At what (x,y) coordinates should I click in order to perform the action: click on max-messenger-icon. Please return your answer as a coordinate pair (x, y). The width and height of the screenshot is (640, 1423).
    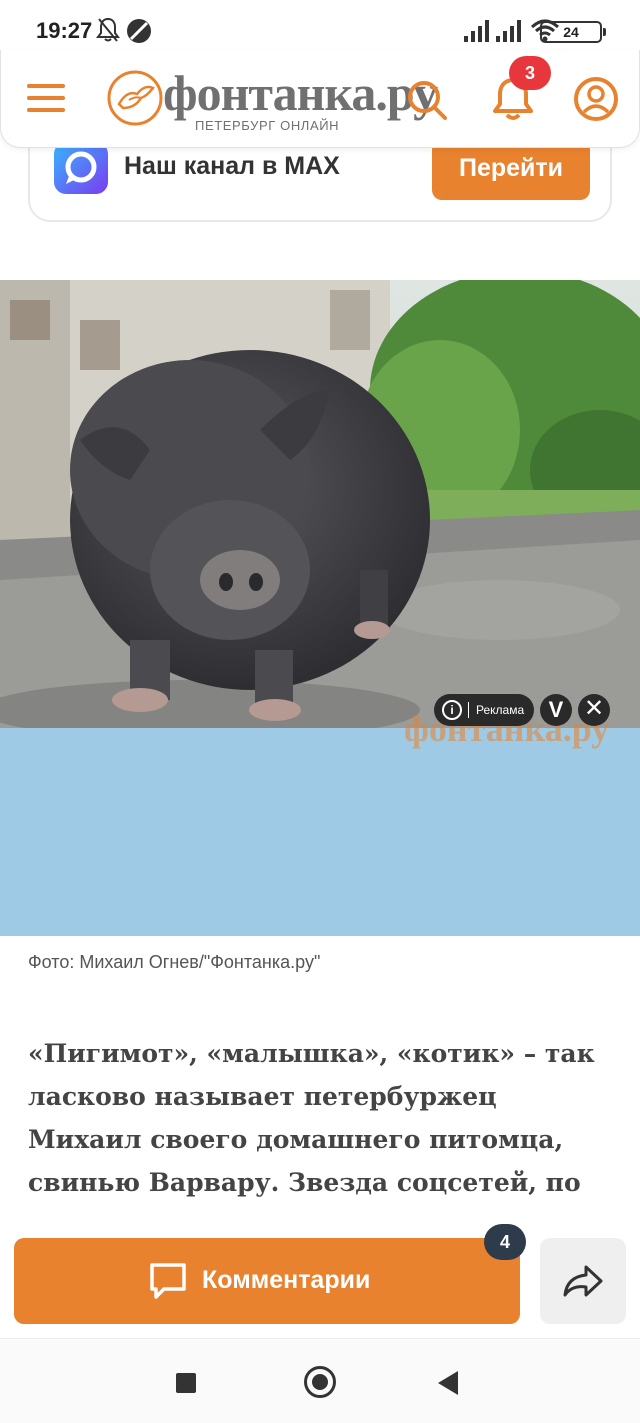
    Looking at the image, I should click on (81, 168).